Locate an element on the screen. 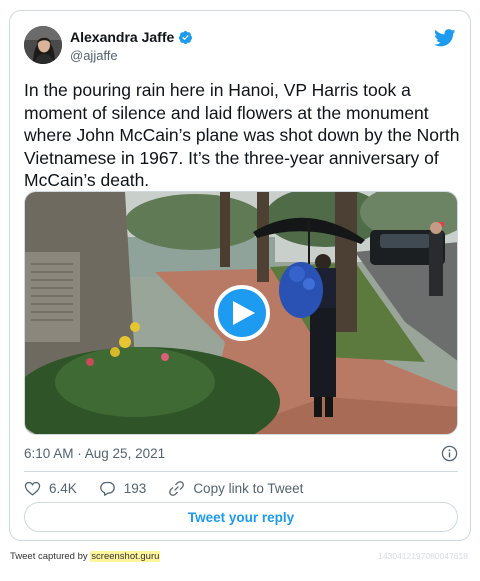  twitter-bird-icon is located at coordinates (445, 38).